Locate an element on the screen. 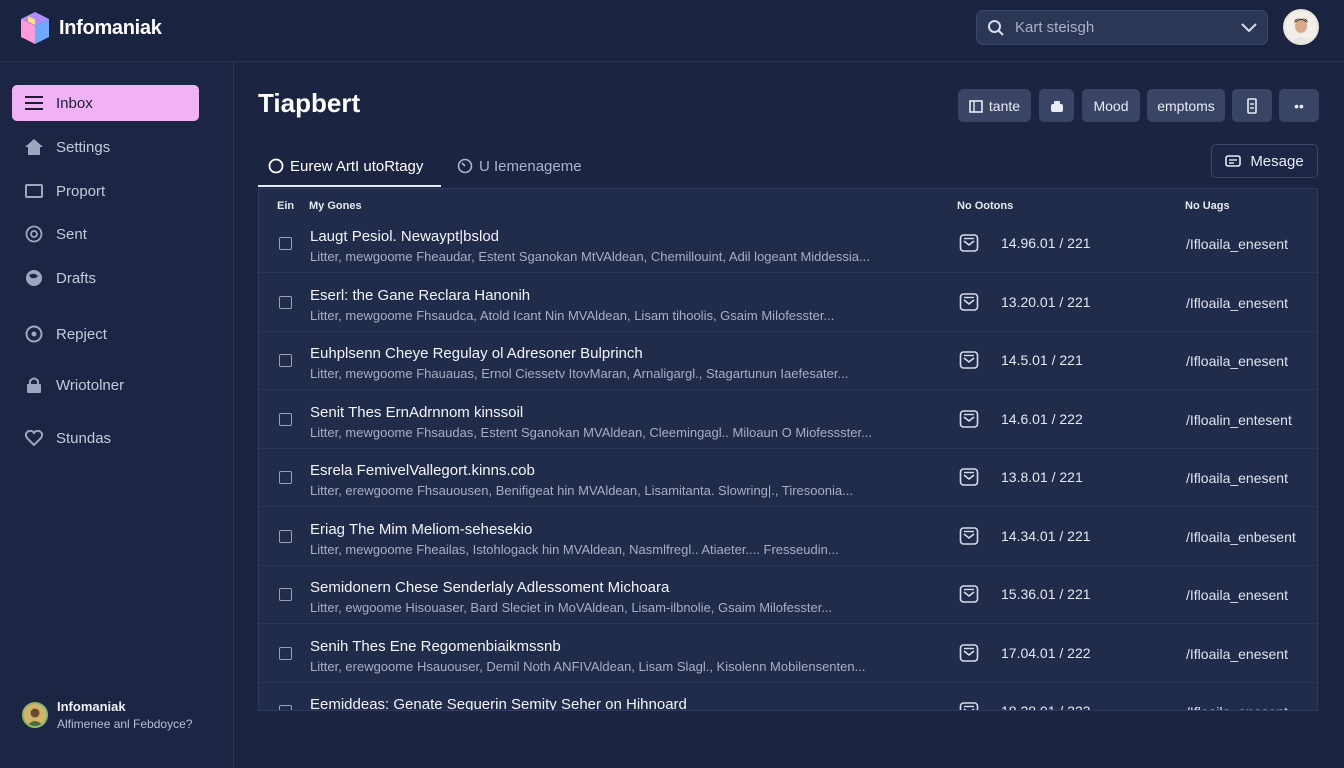 The width and height of the screenshot is (1344, 768). active-tab-indicator is located at coordinates (349, 186).